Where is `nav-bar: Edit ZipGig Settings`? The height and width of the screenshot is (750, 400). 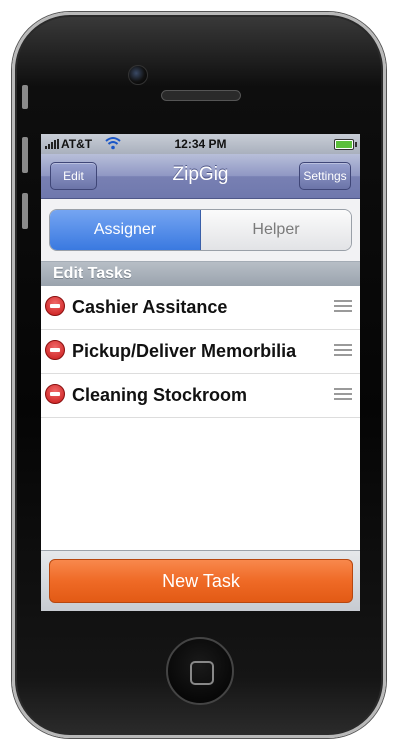 nav-bar: Edit ZipGig Settings is located at coordinates (200, 176).